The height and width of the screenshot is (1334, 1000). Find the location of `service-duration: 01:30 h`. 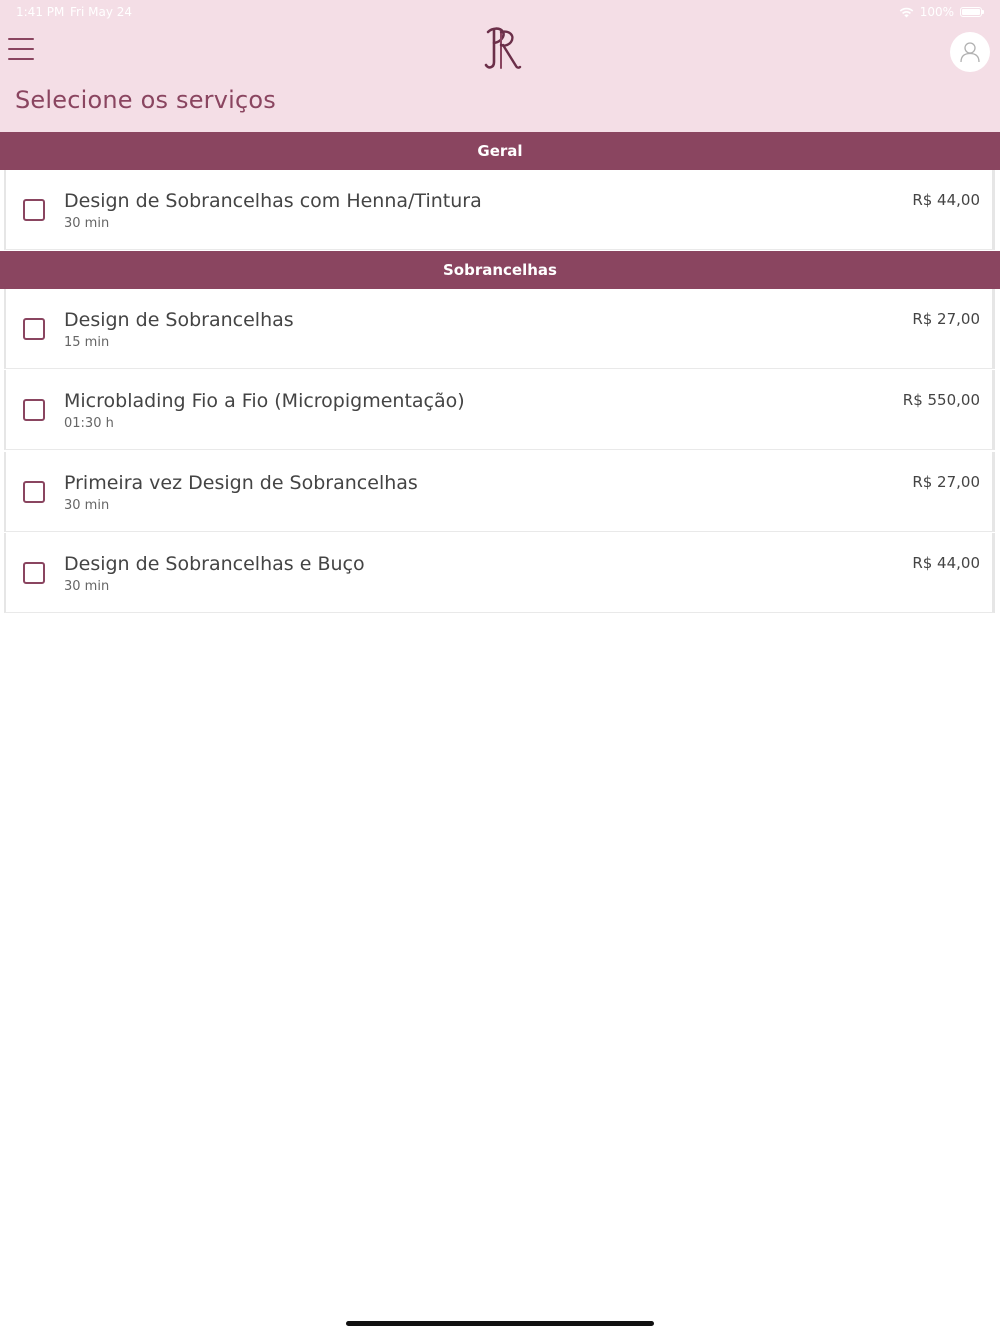

service-duration: 01:30 h is located at coordinates (89, 423).